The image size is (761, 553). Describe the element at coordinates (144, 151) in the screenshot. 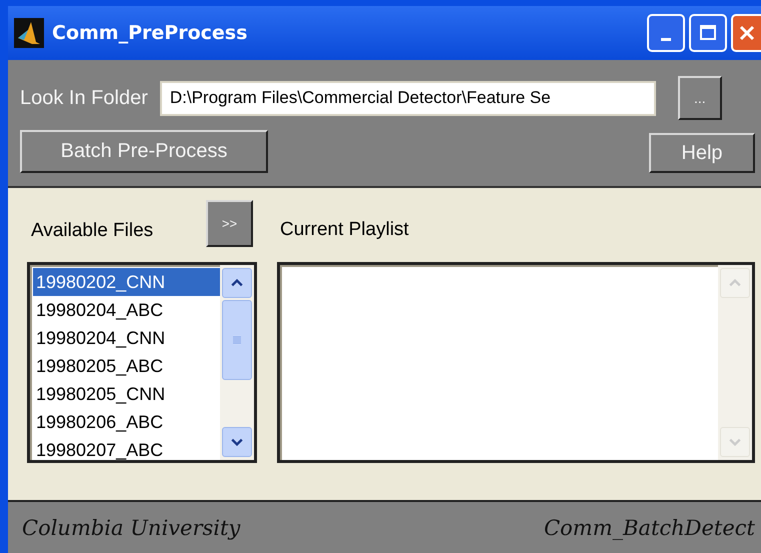

I see `batch-pre-process-button: Batch Pre-Process` at that location.